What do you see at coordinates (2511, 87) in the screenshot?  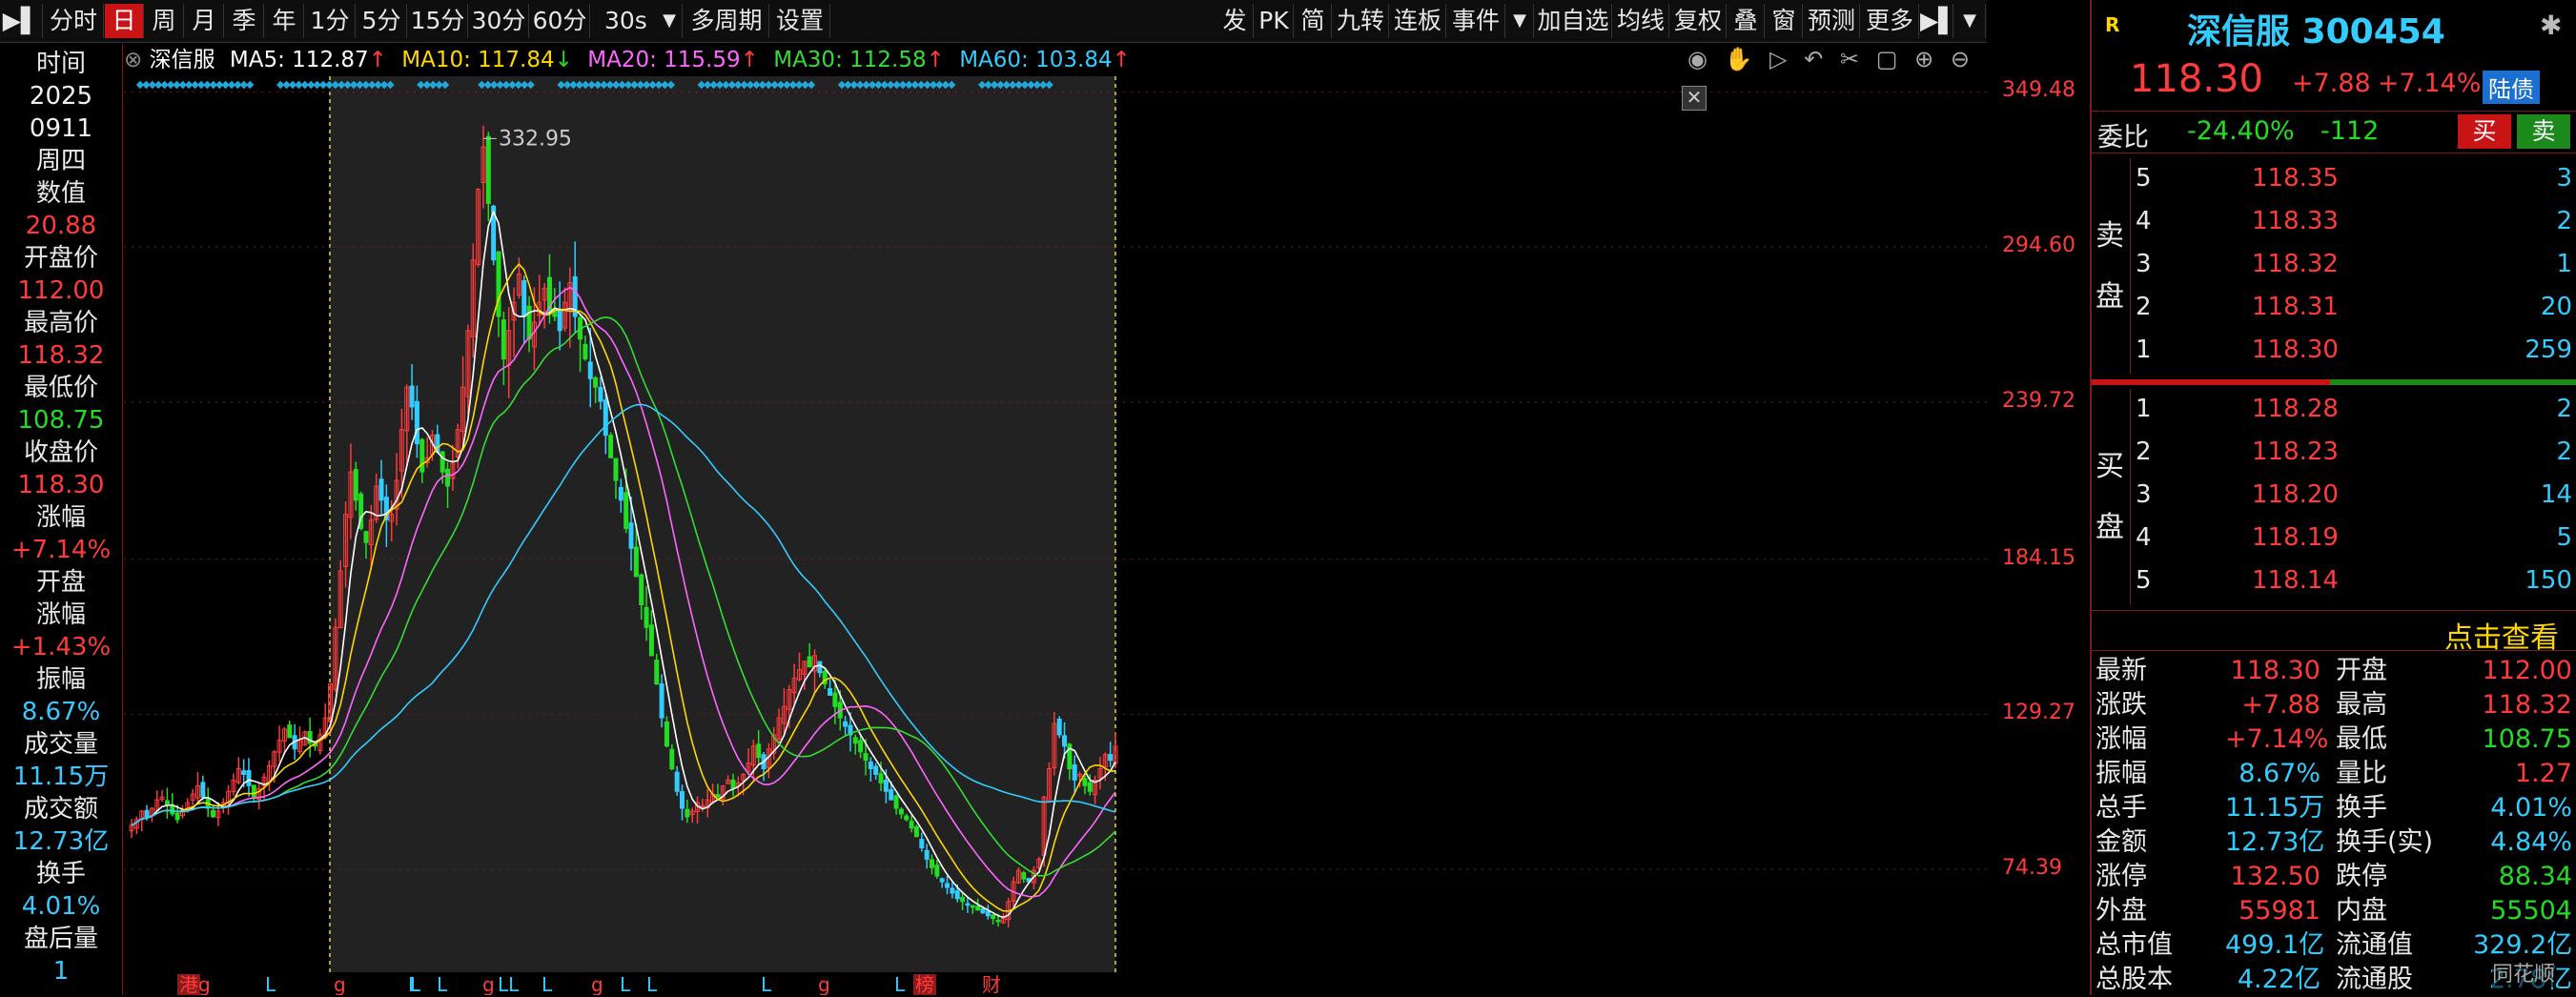 I see `bond-tag: 陆债` at bounding box center [2511, 87].